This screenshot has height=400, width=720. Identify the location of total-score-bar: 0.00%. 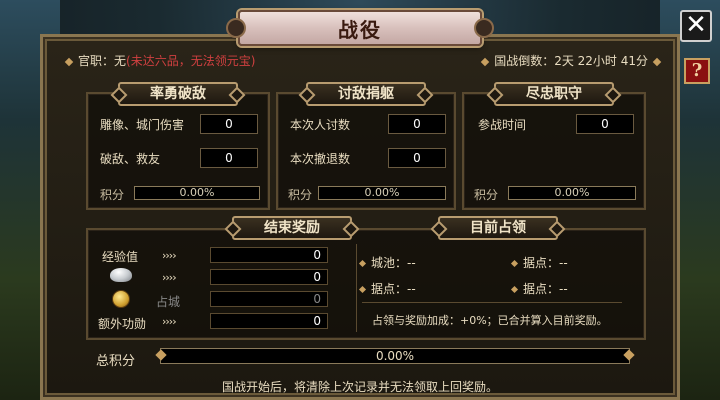
(395, 356).